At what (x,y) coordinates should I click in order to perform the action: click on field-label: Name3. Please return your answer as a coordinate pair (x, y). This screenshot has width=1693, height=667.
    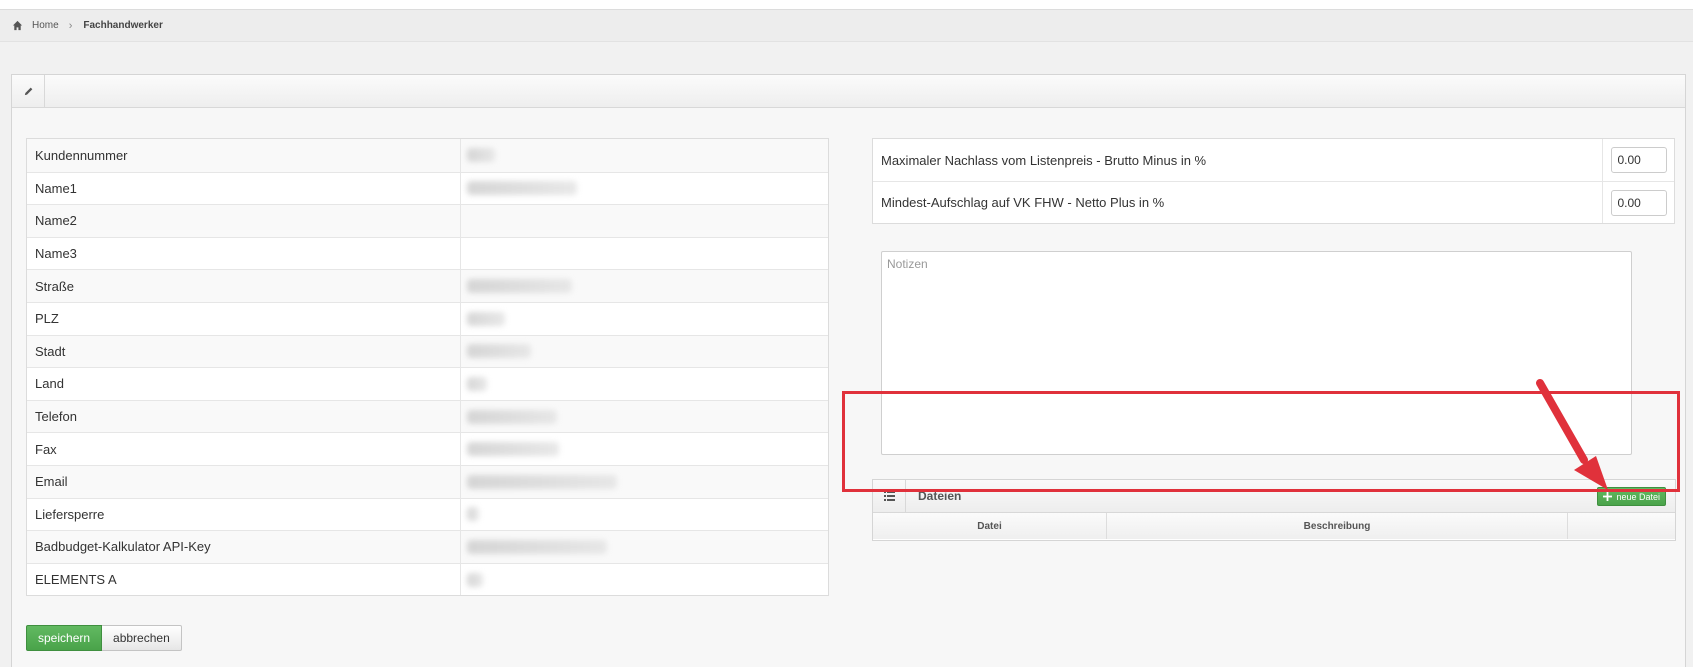
    Looking at the image, I should click on (244, 253).